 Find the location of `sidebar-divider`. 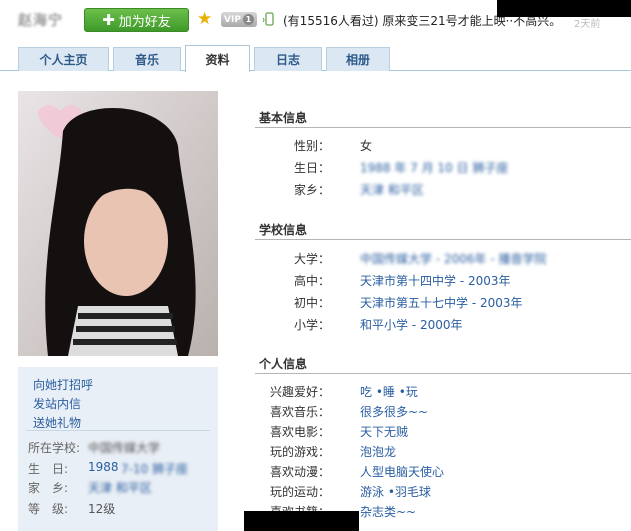

sidebar-divider is located at coordinates (118, 430).